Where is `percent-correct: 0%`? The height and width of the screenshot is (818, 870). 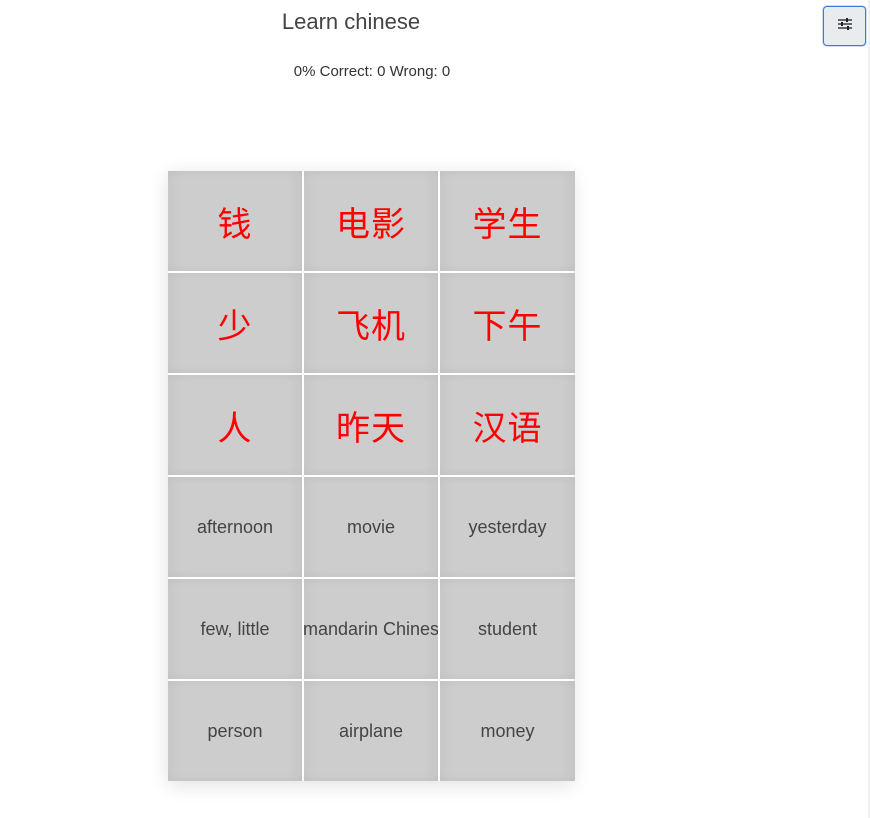
percent-correct: 0% is located at coordinates (304, 71).